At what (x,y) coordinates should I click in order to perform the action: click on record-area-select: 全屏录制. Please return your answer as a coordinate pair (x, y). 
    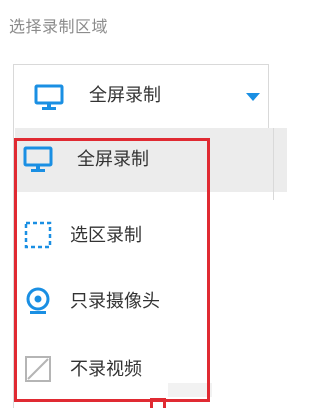
    Looking at the image, I should click on (141, 96).